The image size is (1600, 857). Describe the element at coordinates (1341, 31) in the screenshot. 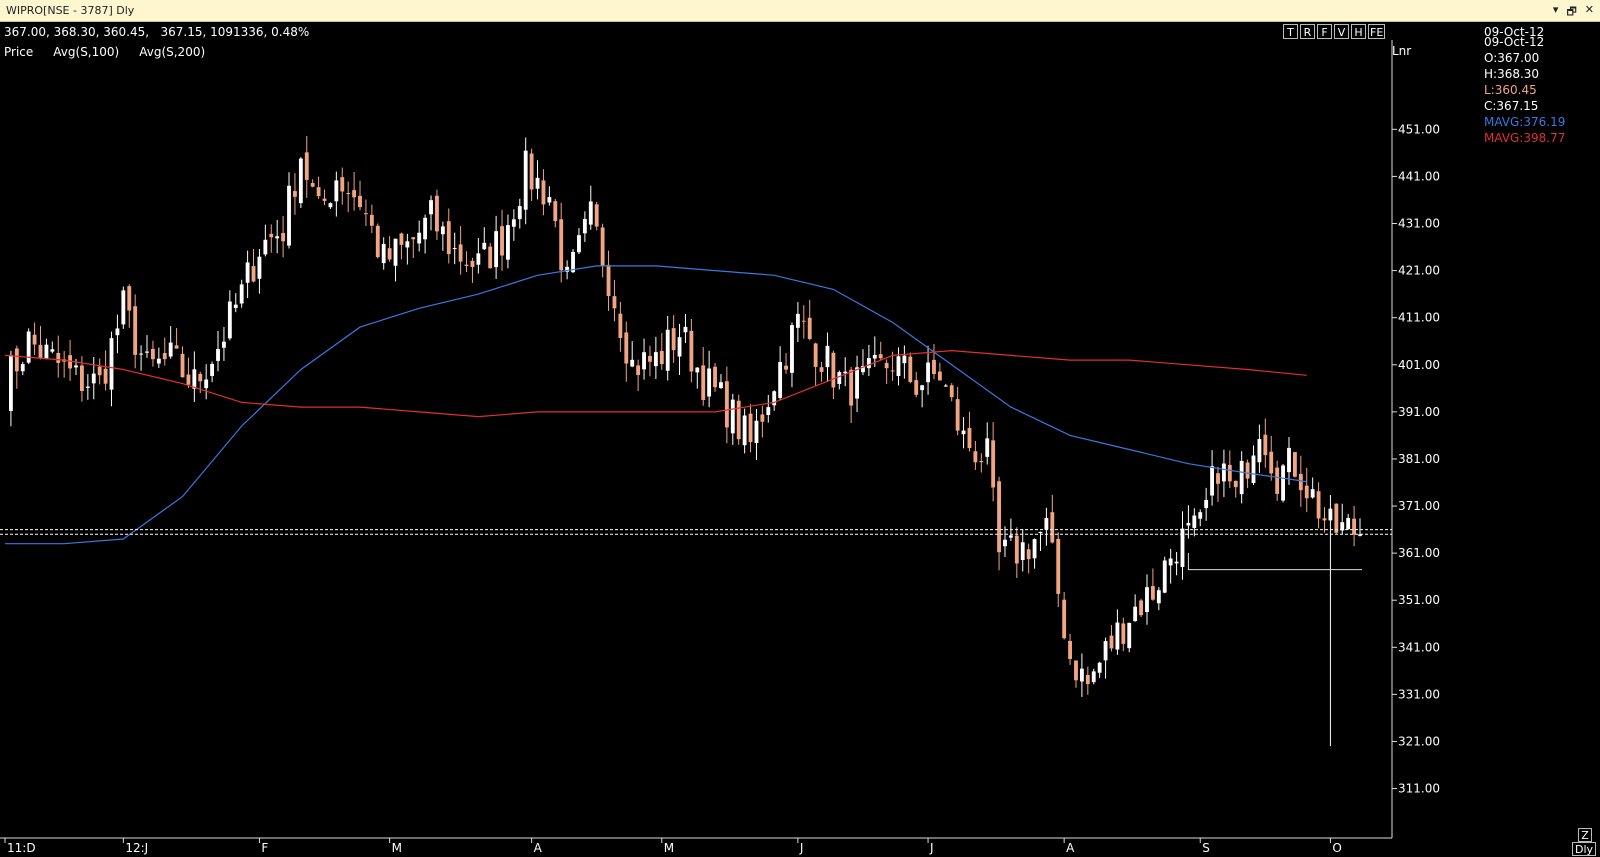

I see `tool-button-v: V` at that location.